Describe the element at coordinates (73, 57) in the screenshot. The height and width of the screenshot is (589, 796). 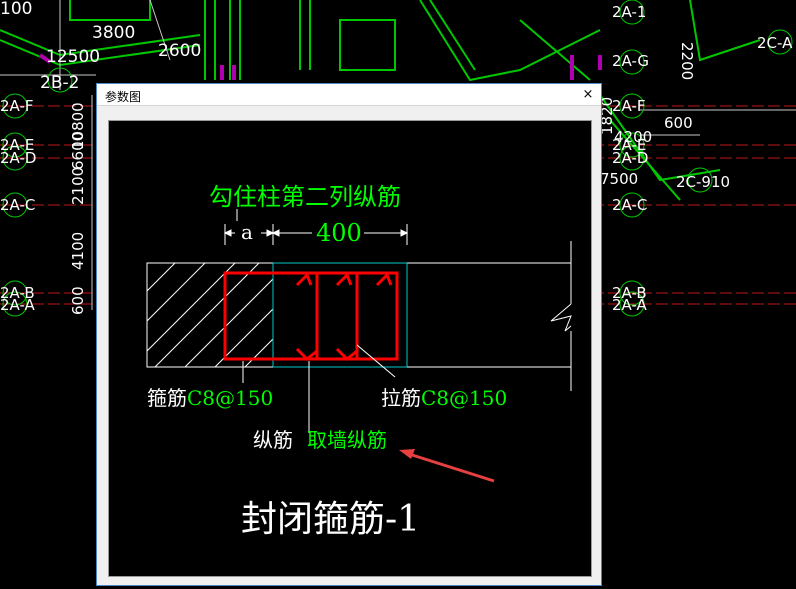
I see `bg-dim-12500: 12500` at that location.